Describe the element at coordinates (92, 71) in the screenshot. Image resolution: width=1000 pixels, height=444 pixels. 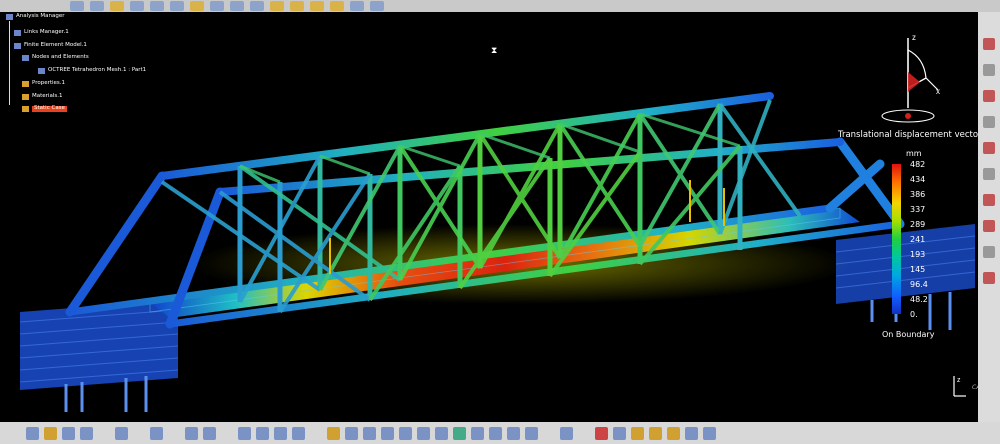
I see `tree-item-octree-mesh: OCTREE Tetrahedron Mesh.1 : Part1` at that location.